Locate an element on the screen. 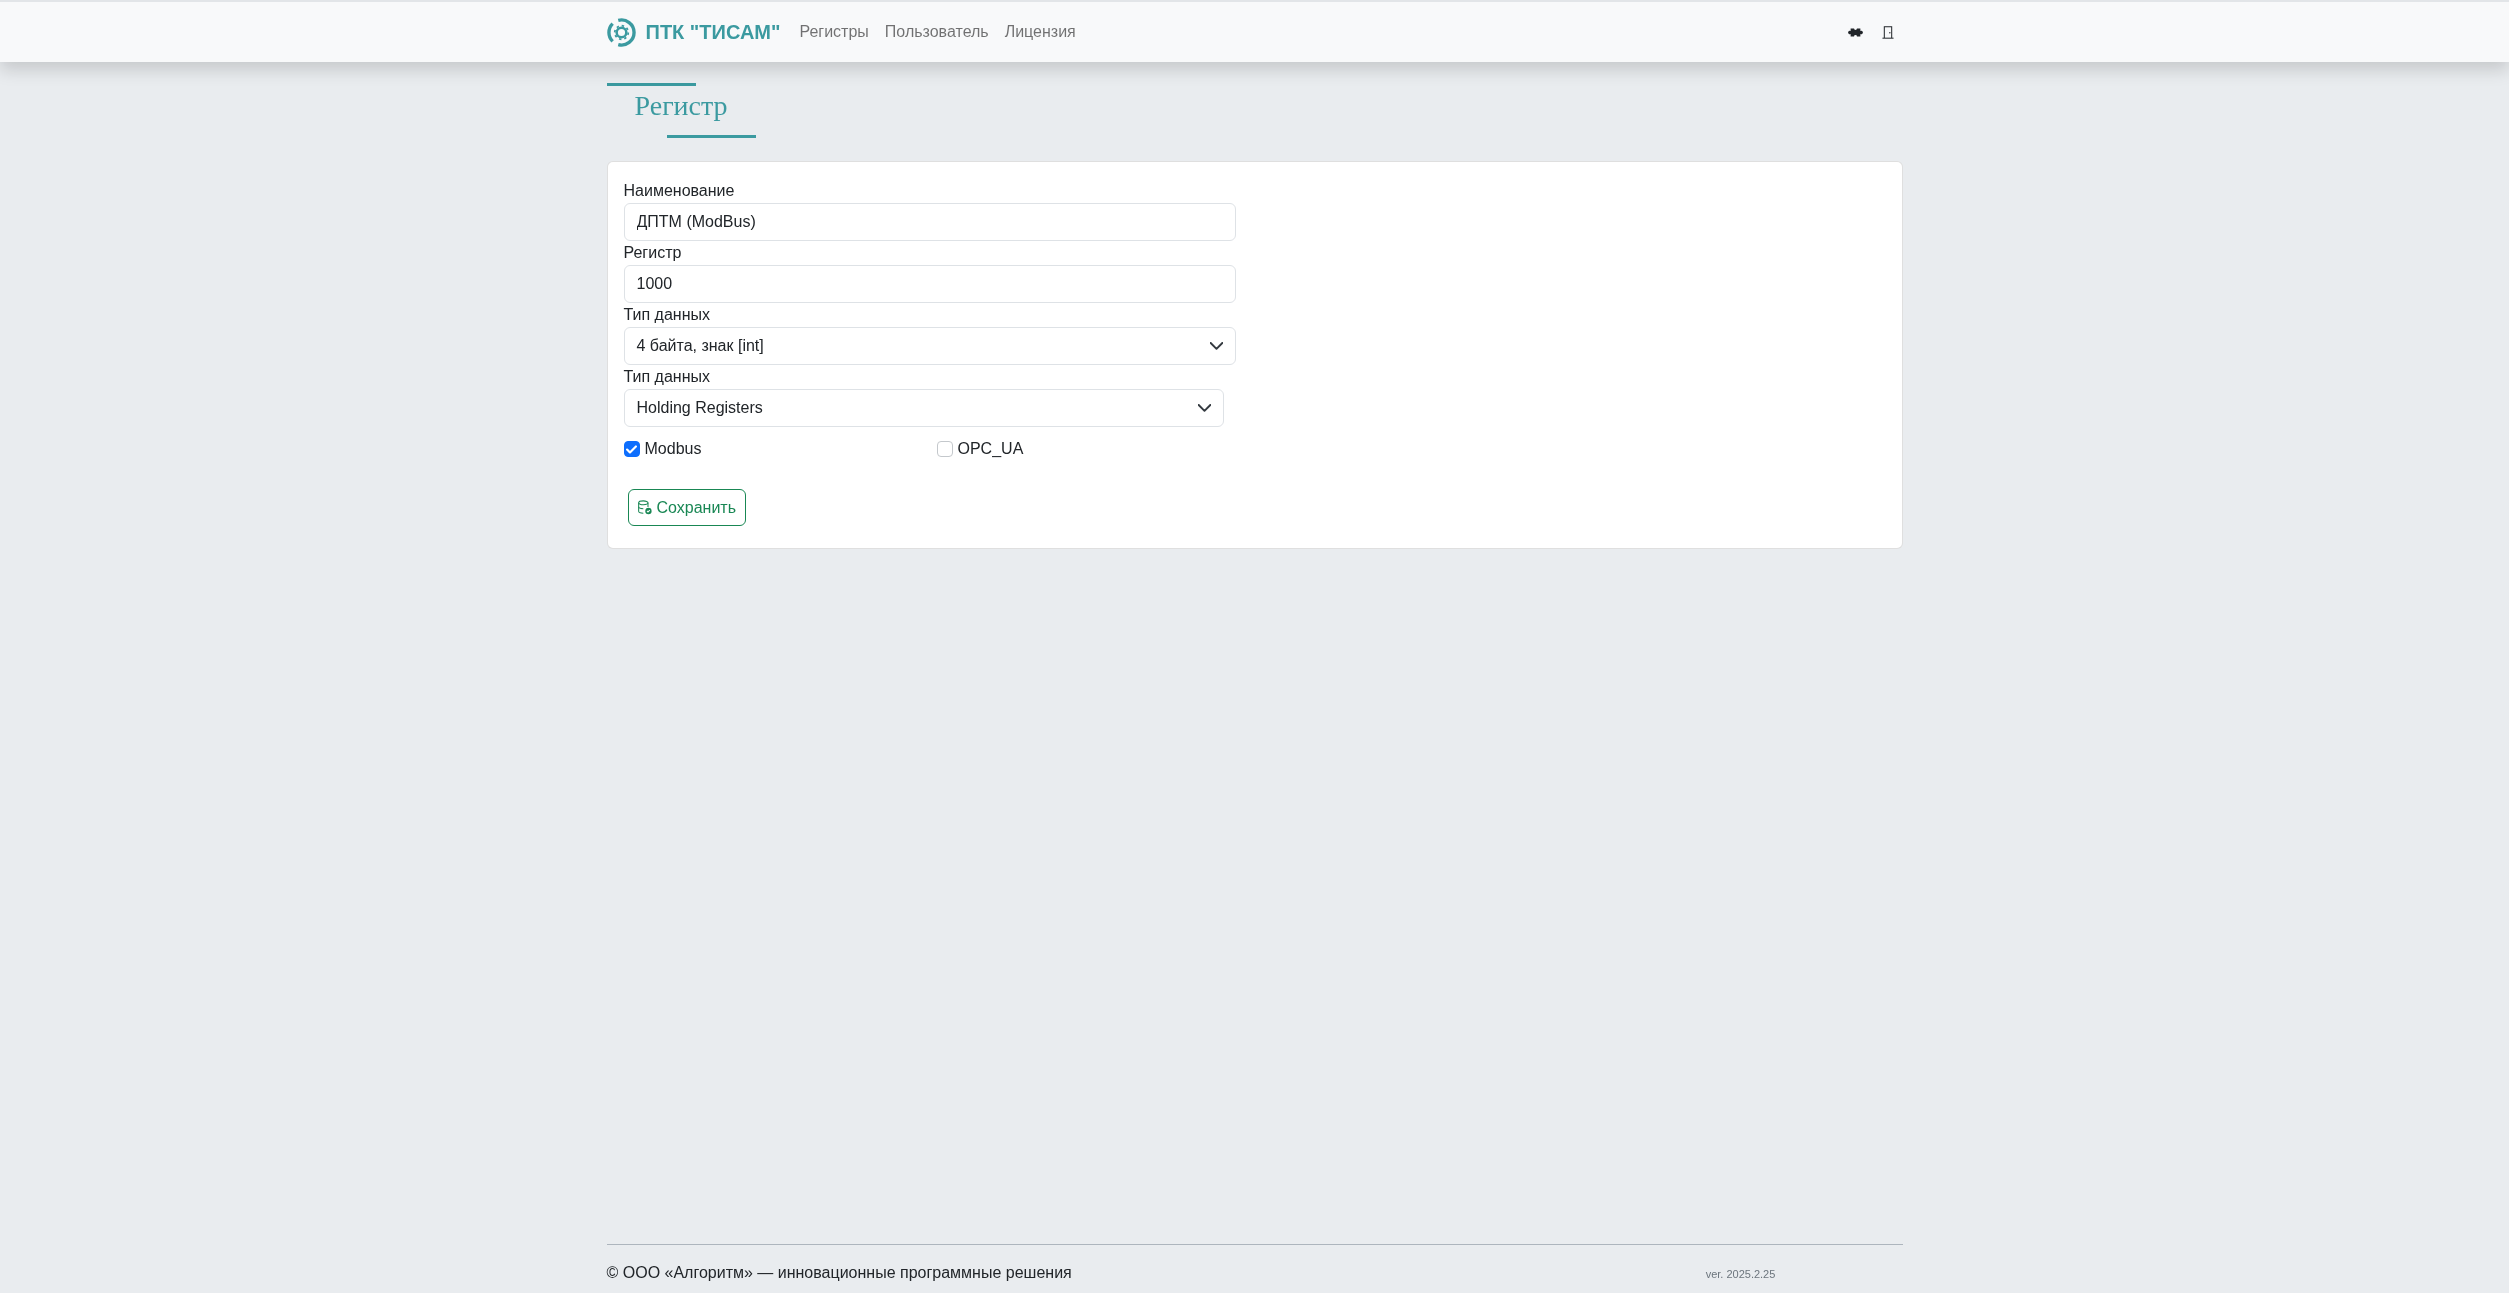  text-input: 1000 is located at coordinates (929, 284).